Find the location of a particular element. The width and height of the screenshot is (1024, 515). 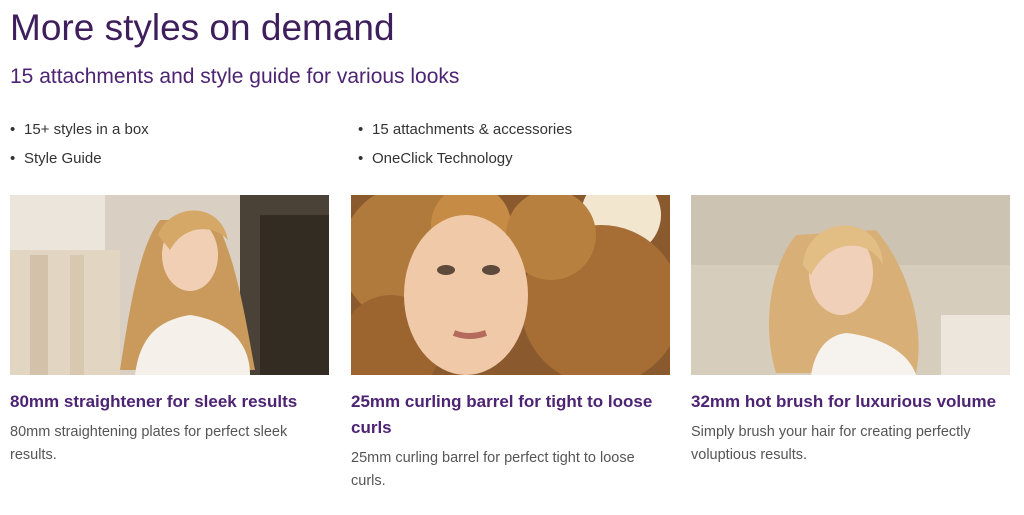

card-title: 32mm hot brush for luxurious volume is located at coordinates (844, 401).